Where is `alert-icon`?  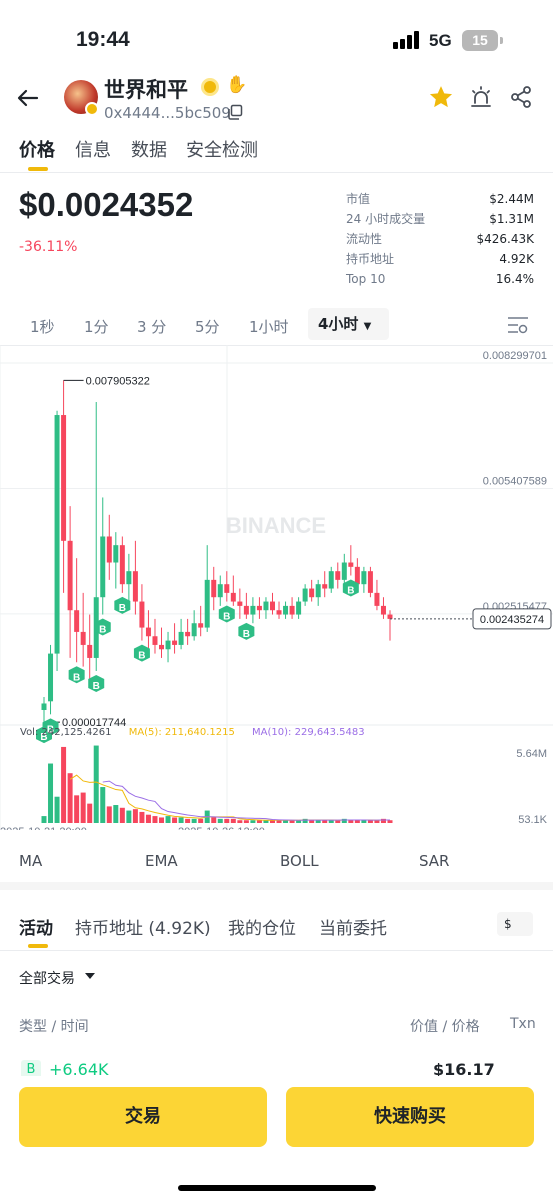
alert-icon is located at coordinates (481, 97).